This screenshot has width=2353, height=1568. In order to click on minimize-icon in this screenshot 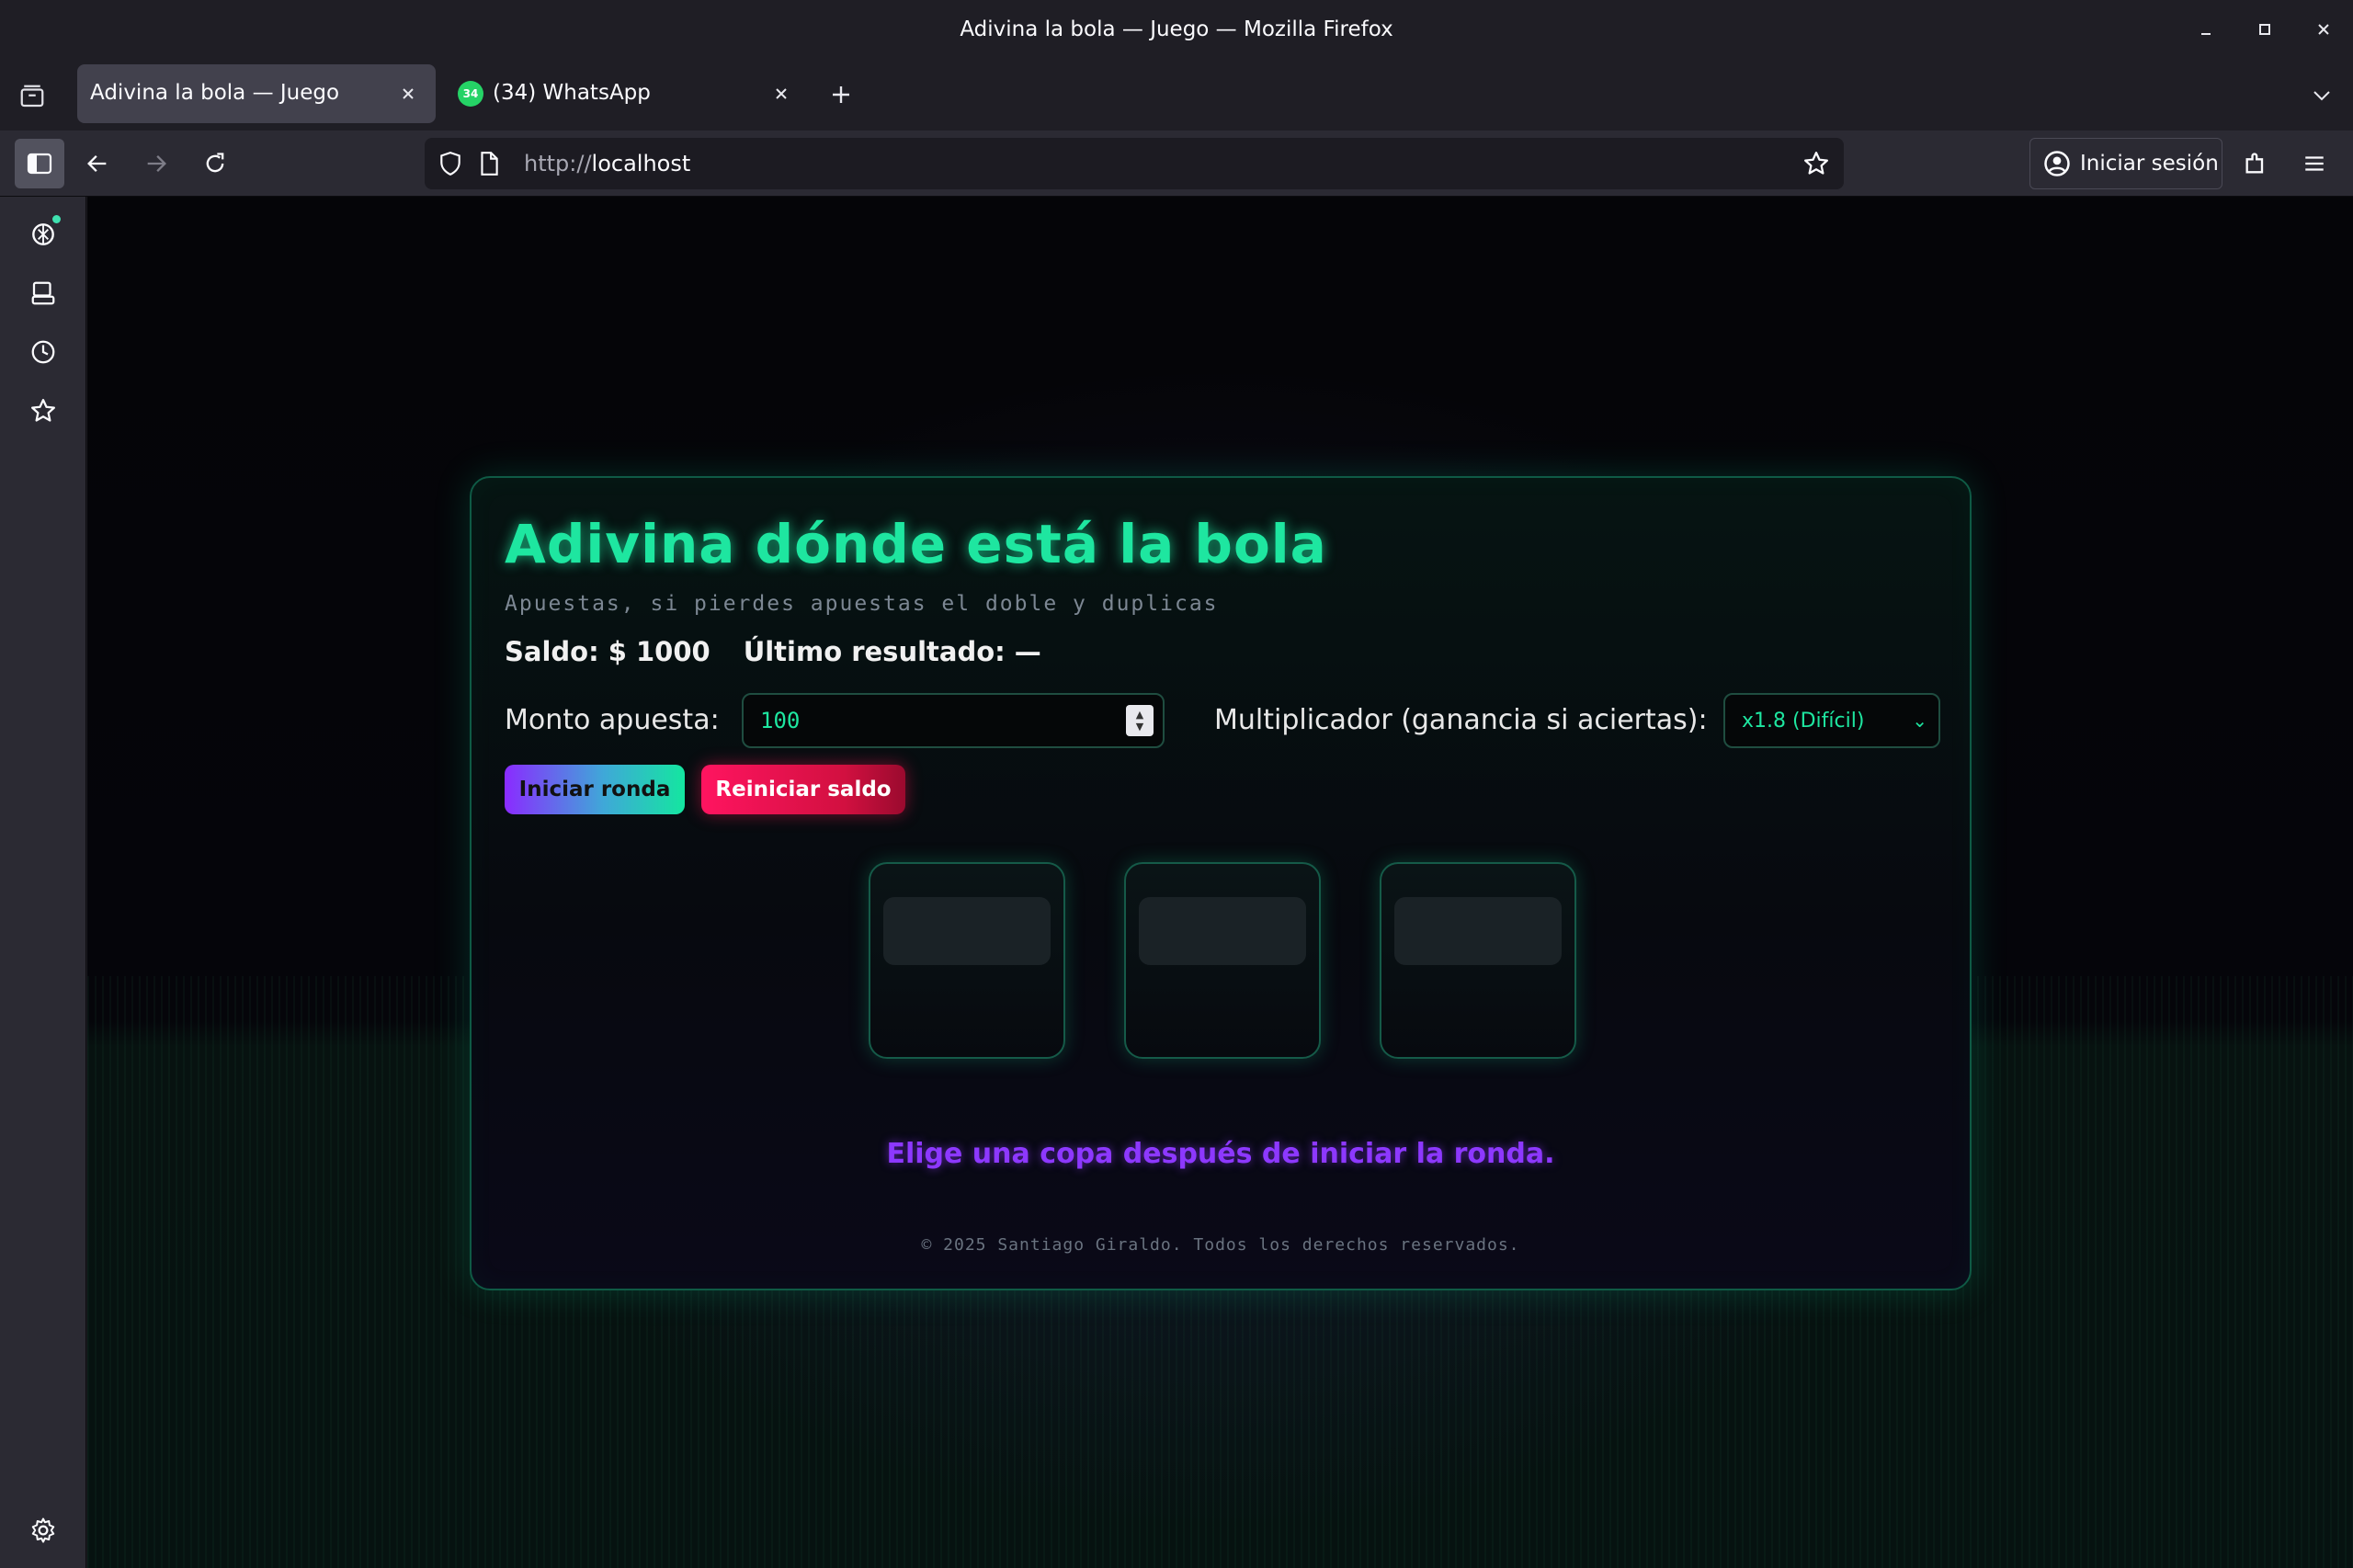, I will do `click(2206, 34)`.